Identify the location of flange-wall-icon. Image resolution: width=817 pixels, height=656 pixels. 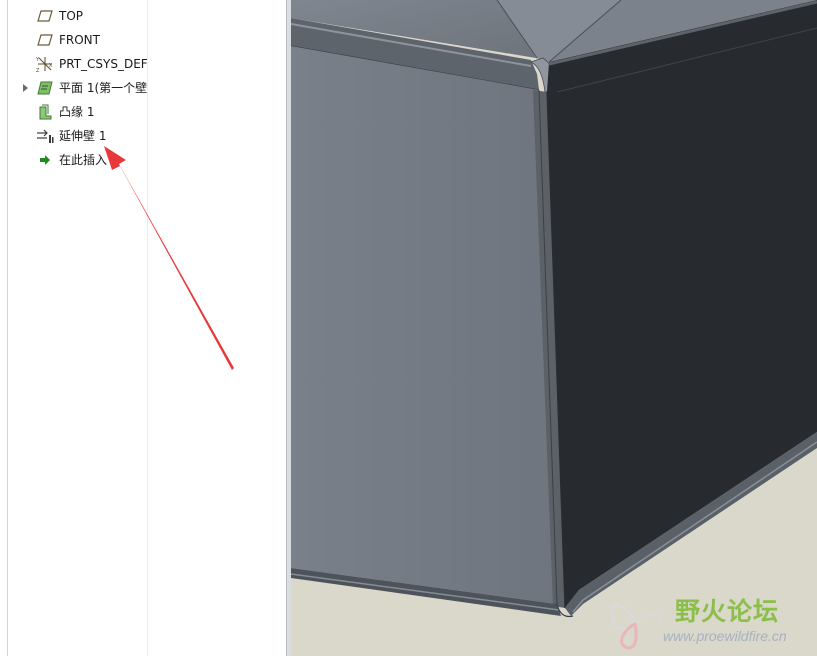
(45, 112).